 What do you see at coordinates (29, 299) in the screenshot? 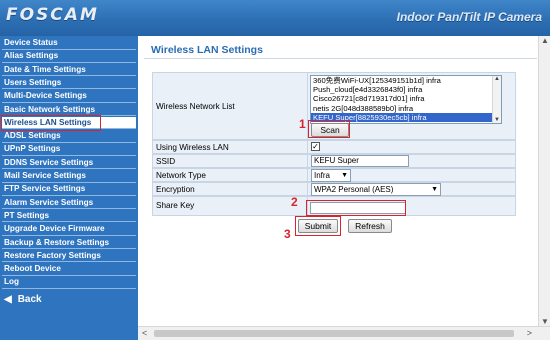
I see `back-label: Back` at bounding box center [29, 299].